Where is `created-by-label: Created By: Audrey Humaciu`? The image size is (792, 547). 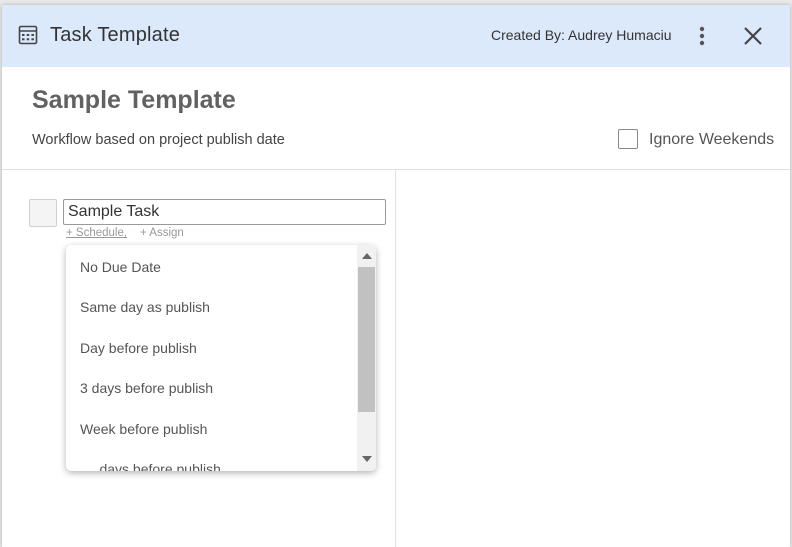
created-by-label: Created By: Audrey Humaciu is located at coordinates (581, 35).